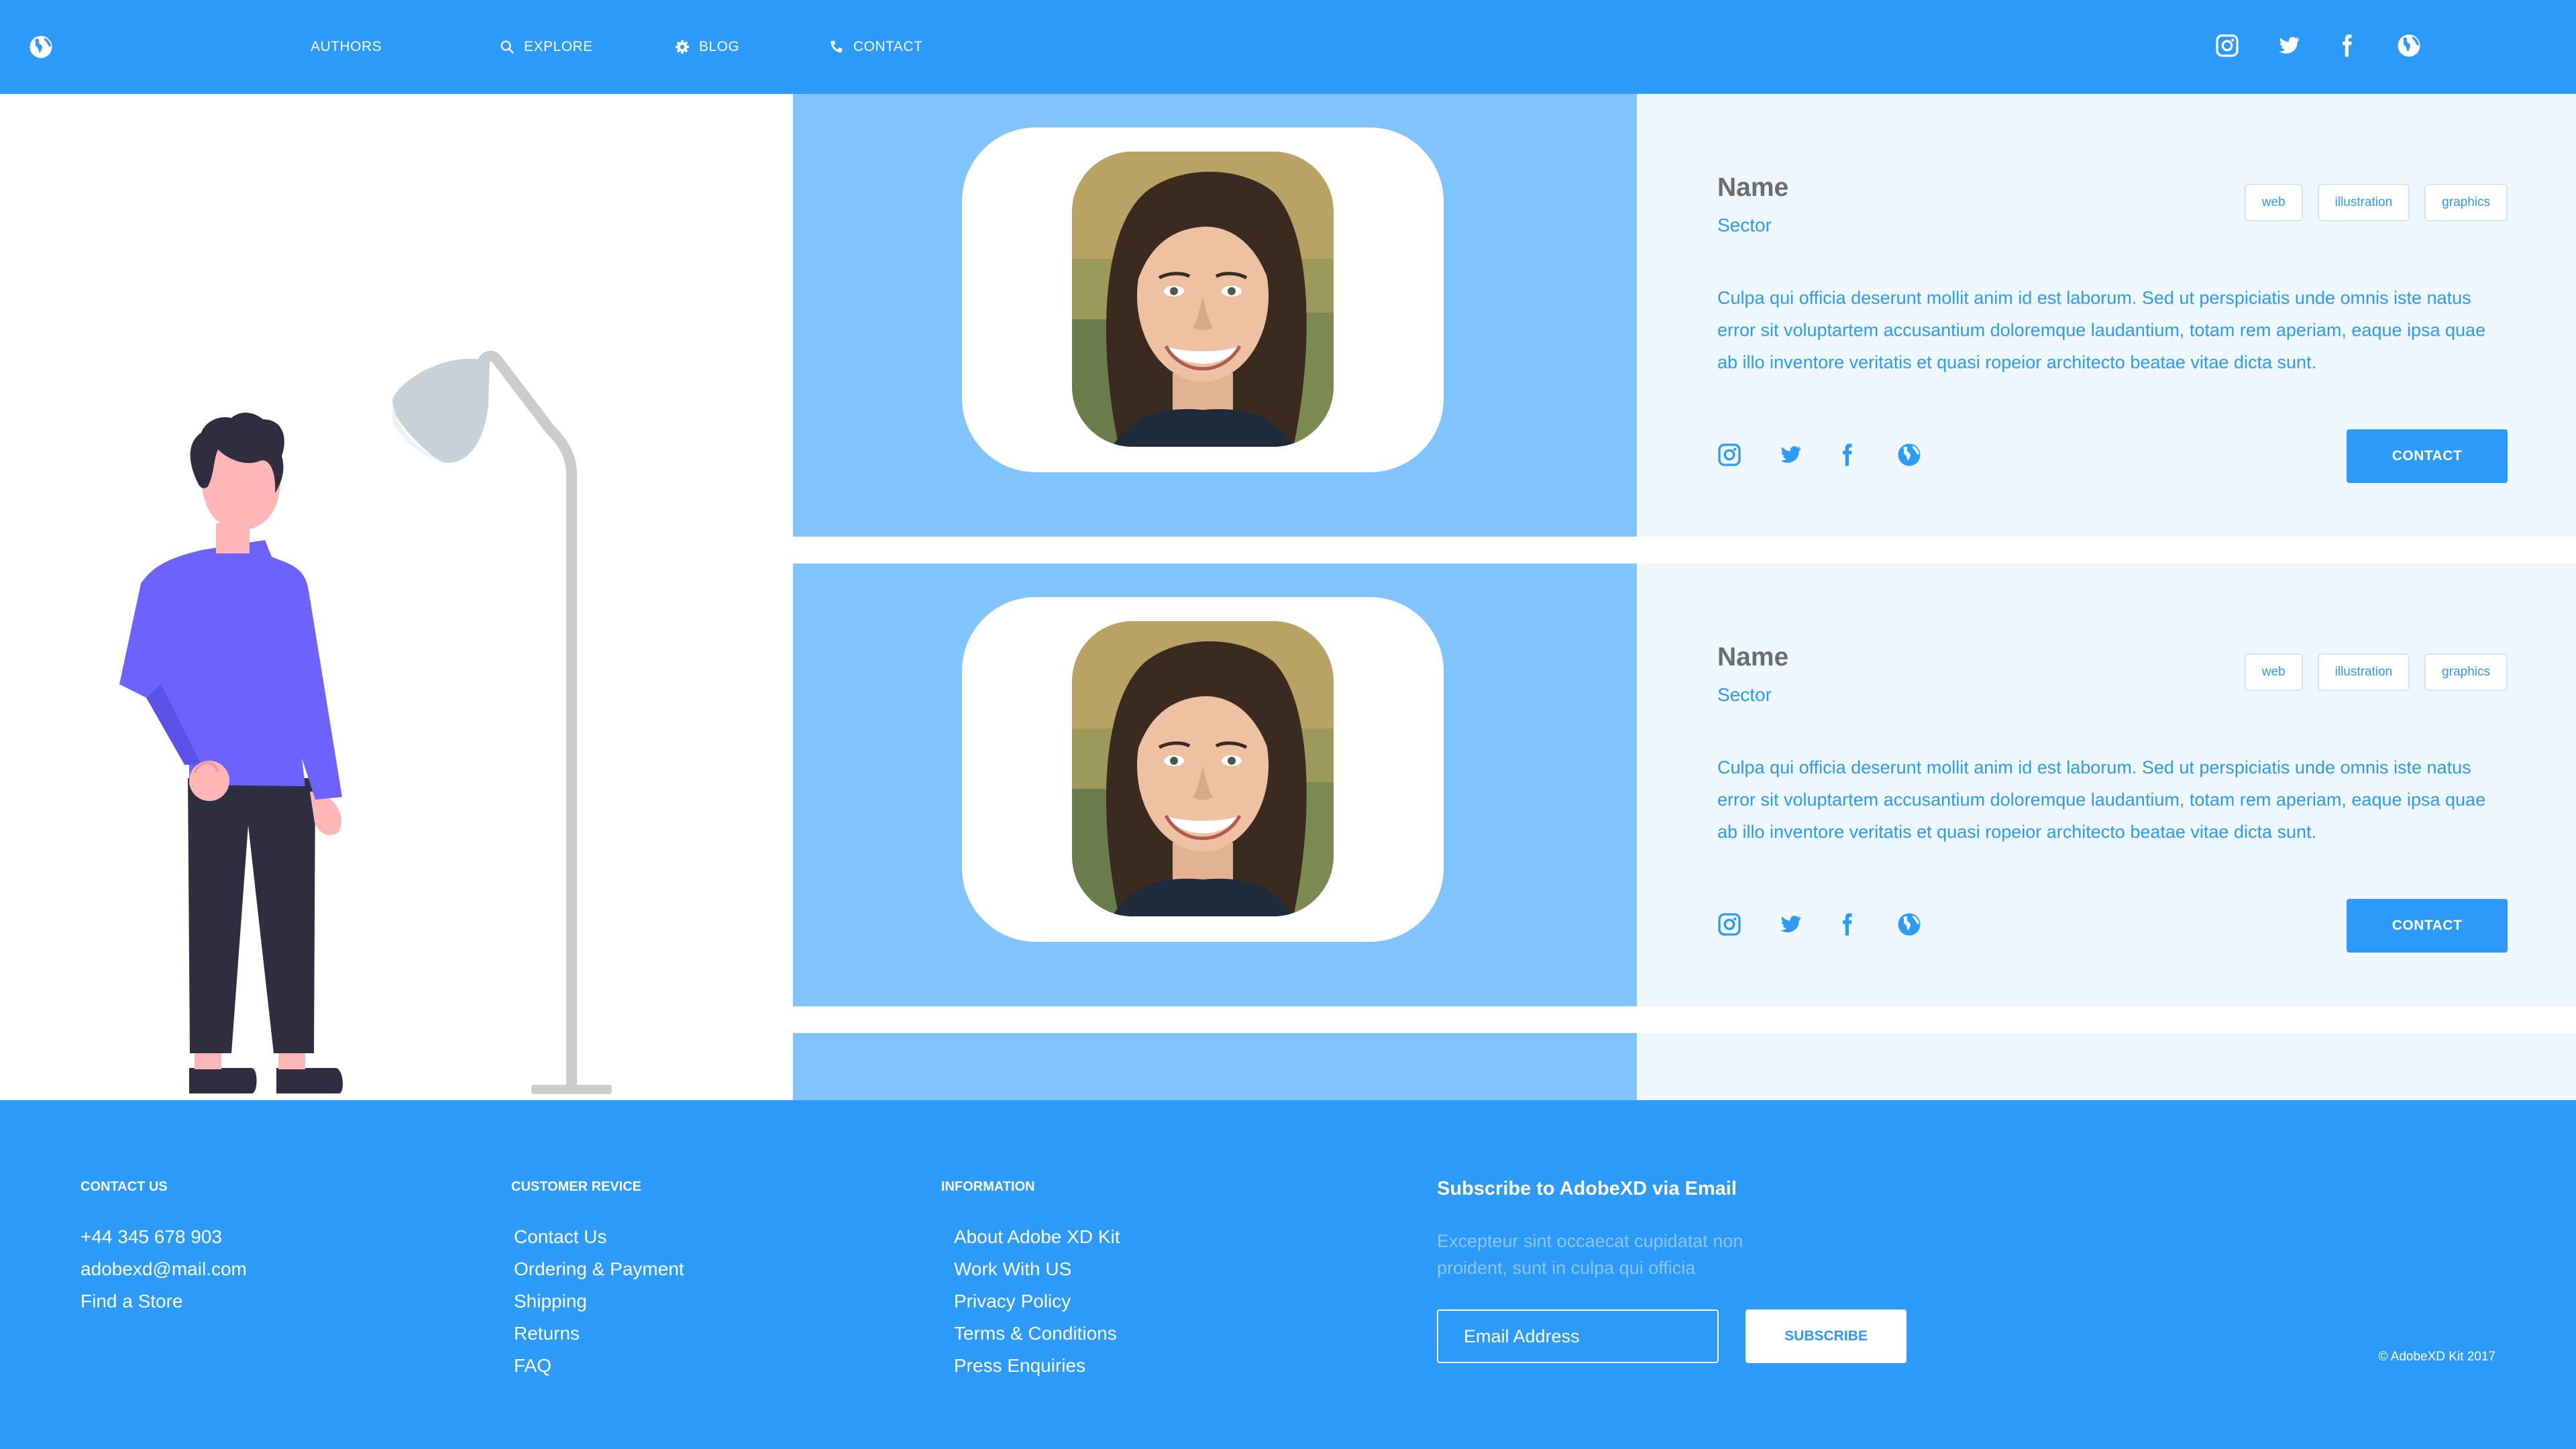 This screenshot has height=1449, width=2576. What do you see at coordinates (599, 1237) in the screenshot?
I see `footer-link: Contact Us` at bounding box center [599, 1237].